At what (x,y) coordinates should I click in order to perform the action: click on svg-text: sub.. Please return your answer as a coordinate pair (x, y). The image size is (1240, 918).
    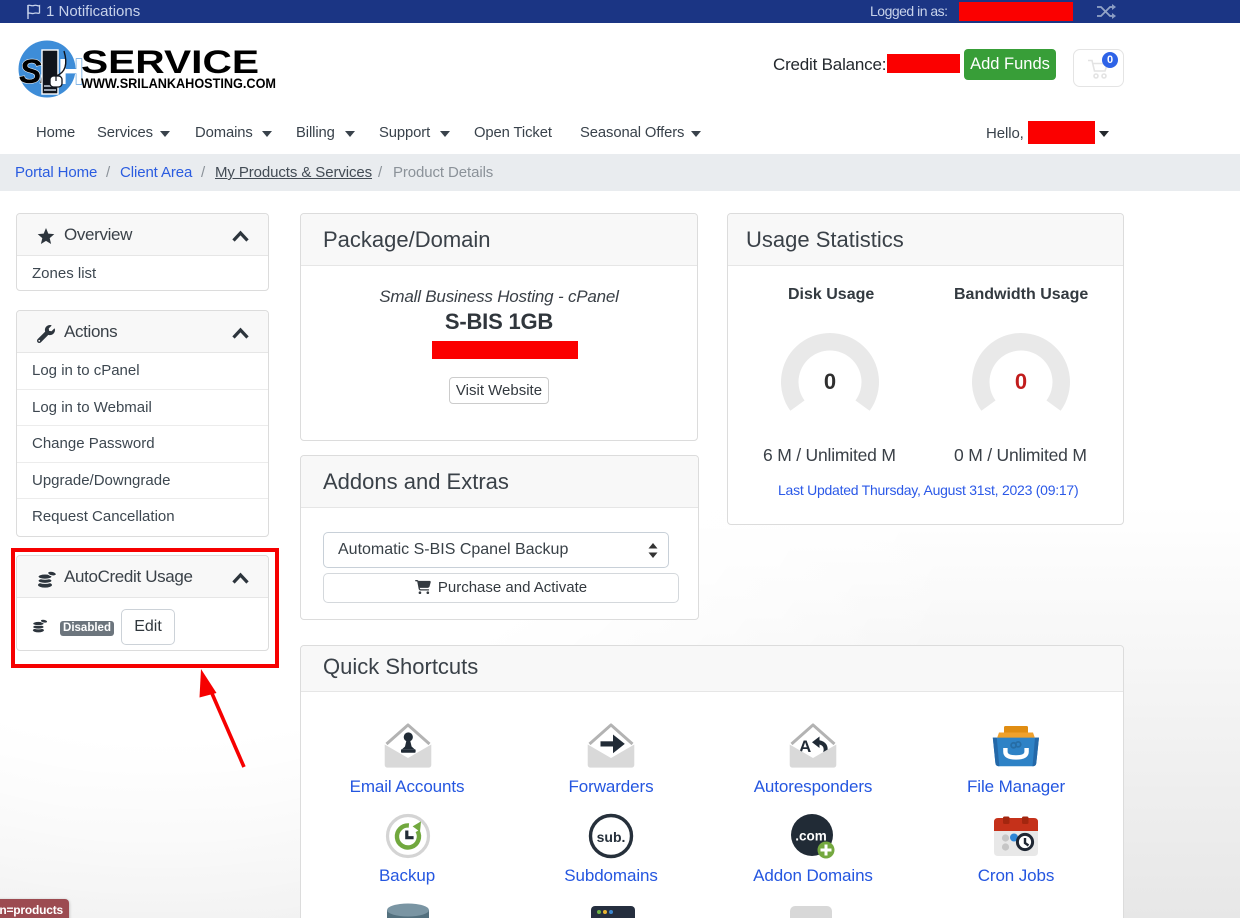
    Looking at the image, I should click on (611, 837).